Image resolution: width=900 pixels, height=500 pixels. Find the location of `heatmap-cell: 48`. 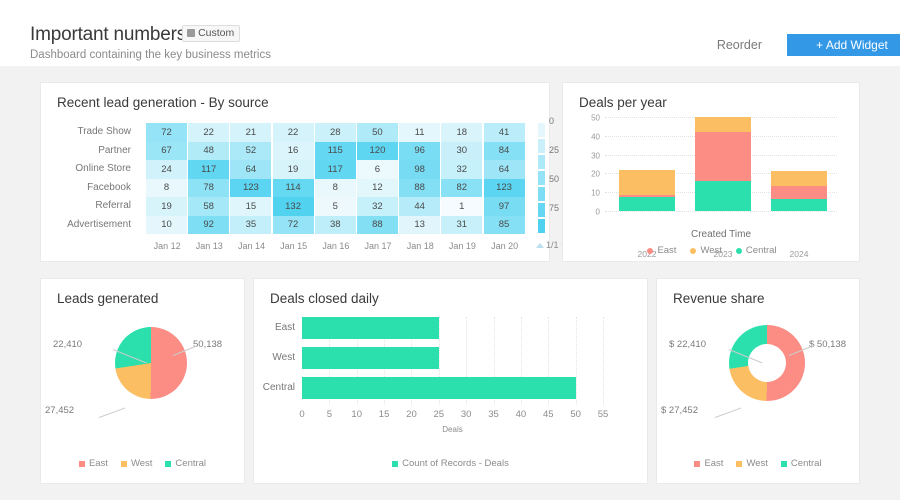

heatmap-cell: 48 is located at coordinates (209, 150).